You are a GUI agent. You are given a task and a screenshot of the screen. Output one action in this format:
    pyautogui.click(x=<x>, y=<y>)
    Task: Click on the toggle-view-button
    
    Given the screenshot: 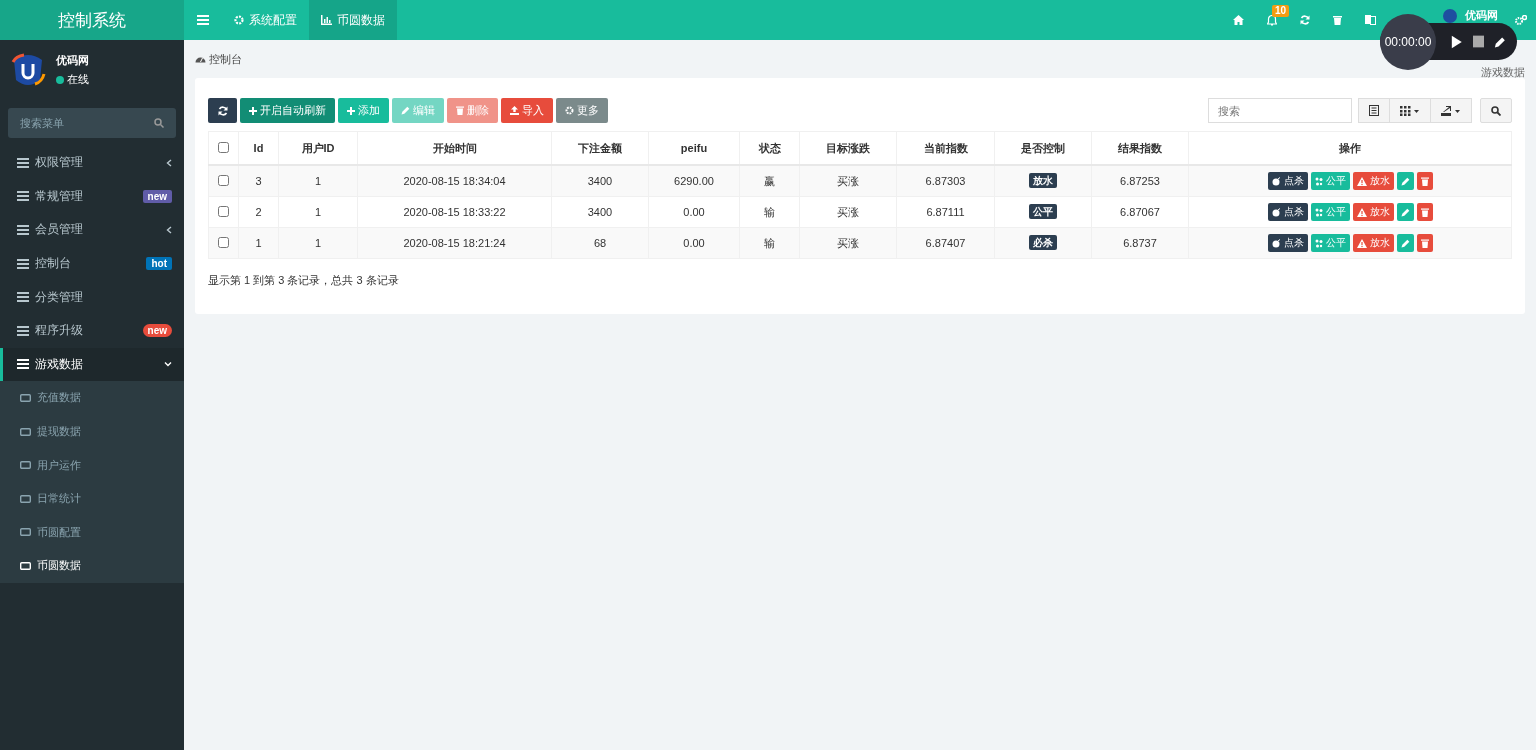 What is the action you would take?
    pyautogui.click(x=1374, y=110)
    